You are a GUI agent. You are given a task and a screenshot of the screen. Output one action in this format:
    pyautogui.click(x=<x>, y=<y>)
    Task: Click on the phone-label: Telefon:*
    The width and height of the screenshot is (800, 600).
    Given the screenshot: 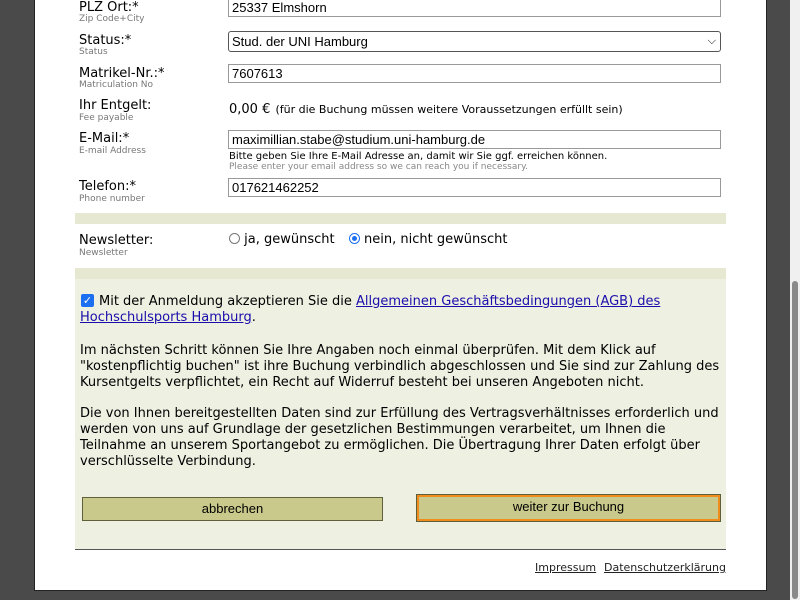 What is the action you would take?
    pyautogui.click(x=107, y=186)
    